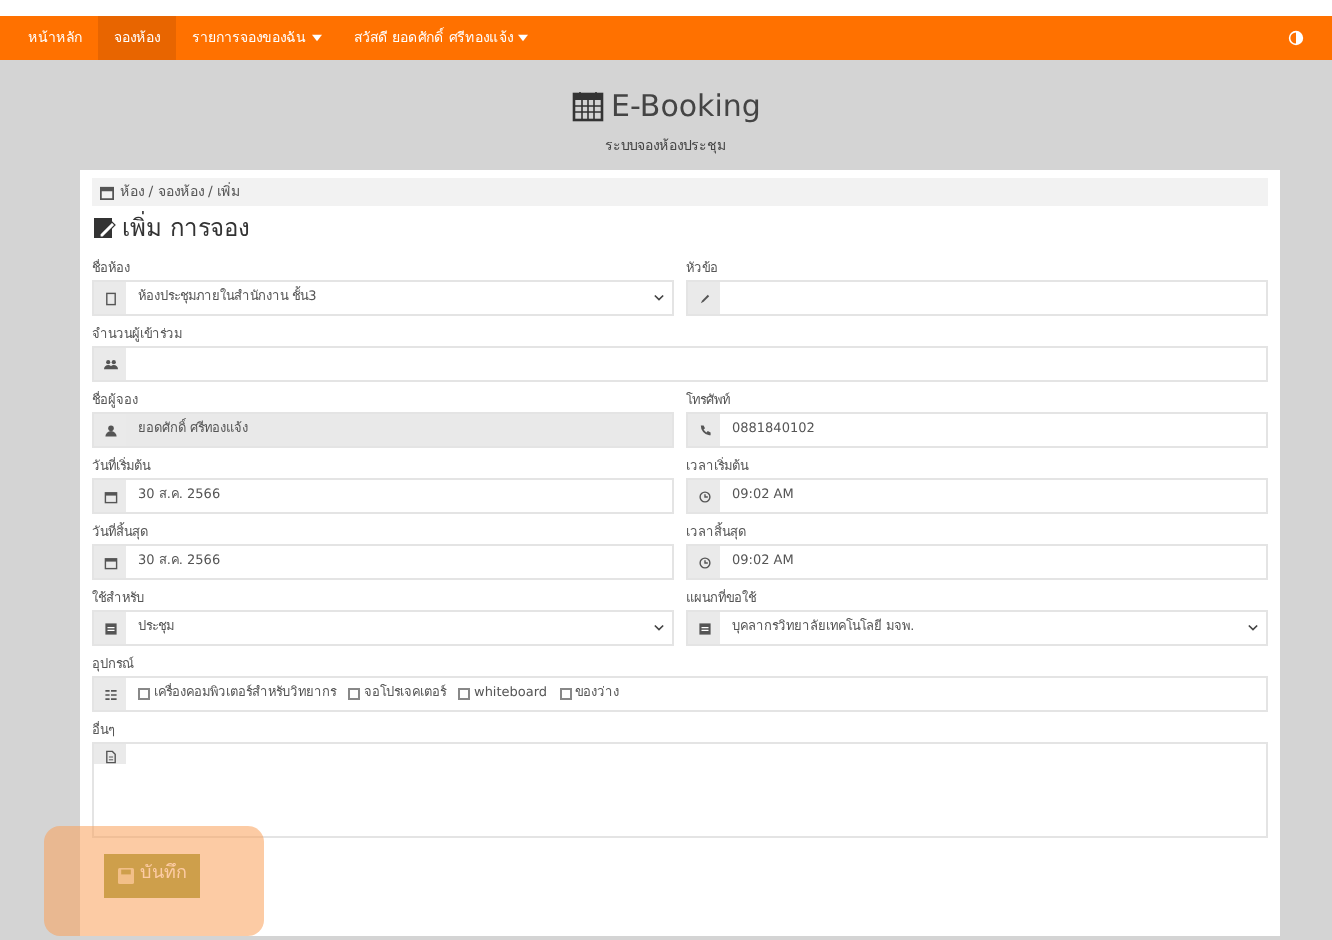 The width and height of the screenshot is (1332, 940). I want to click on document-icon, so click(110, 757).